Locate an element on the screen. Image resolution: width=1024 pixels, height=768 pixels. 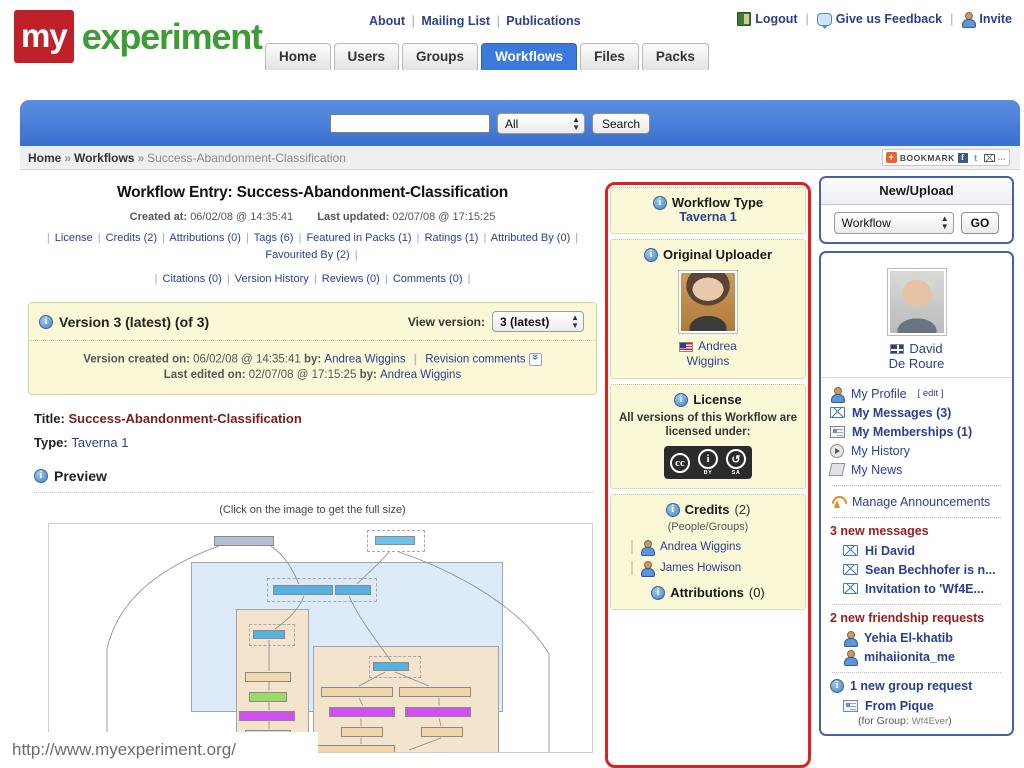
profile-lastname: De Roure is located at coordinates (917, 363).